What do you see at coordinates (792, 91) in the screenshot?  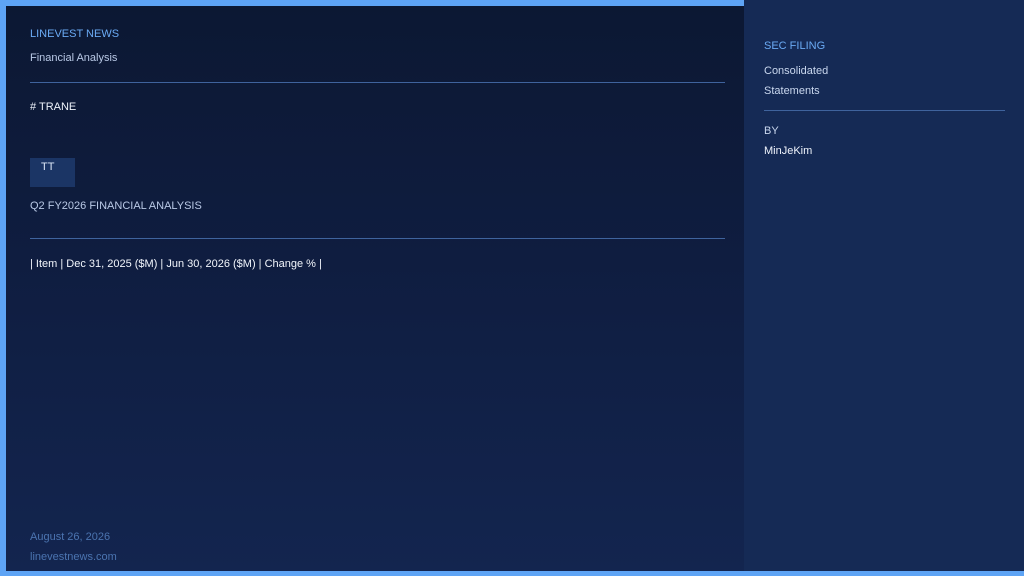 I see `filing-type-line-2: Statements` at bounding box center [792, 91].